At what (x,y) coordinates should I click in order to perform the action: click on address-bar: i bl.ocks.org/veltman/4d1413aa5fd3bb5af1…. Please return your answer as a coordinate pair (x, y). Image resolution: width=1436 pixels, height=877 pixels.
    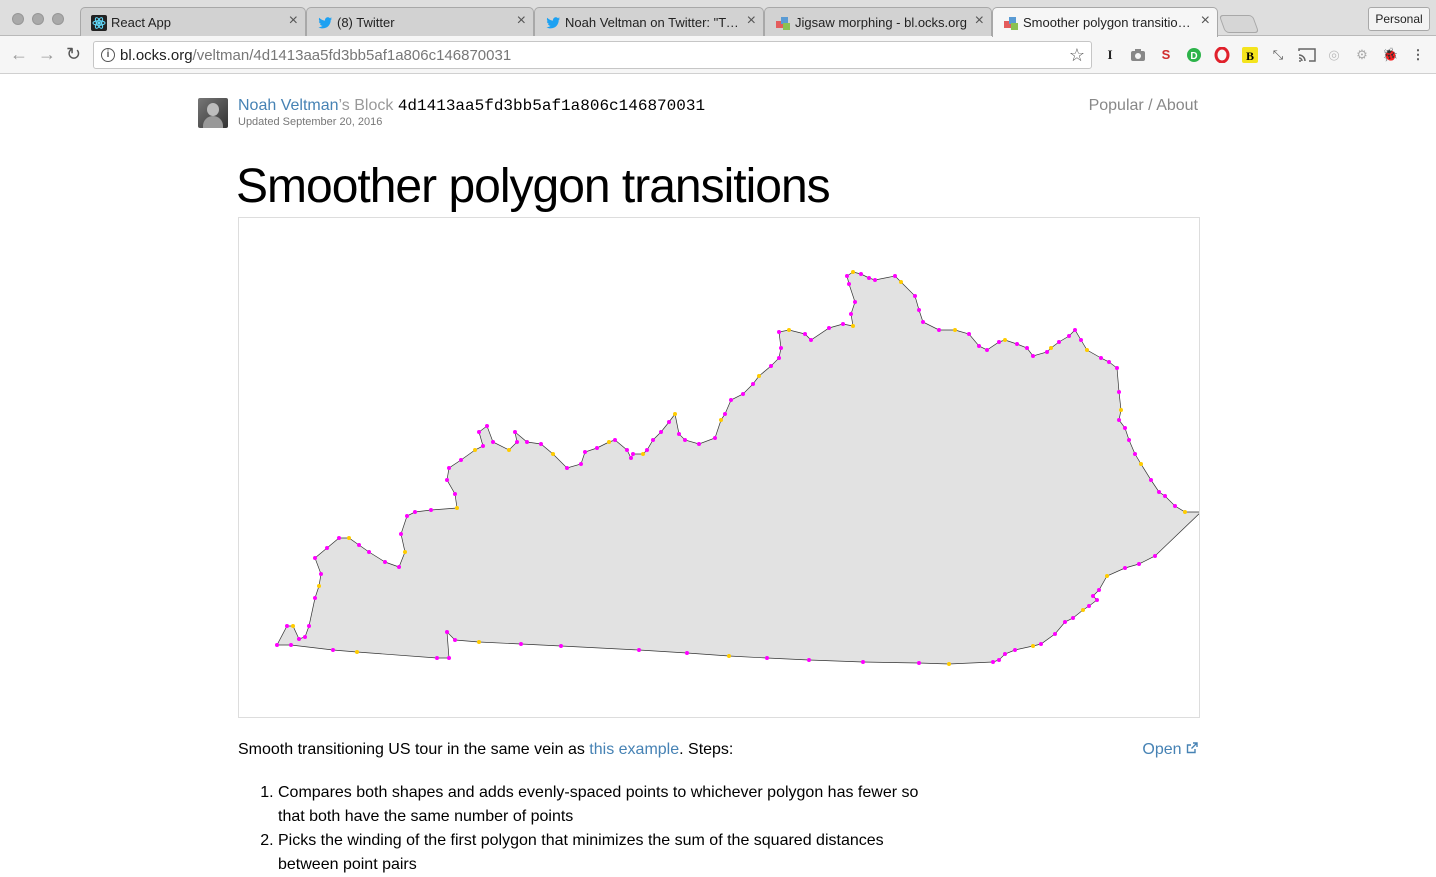
    Looking at the image, I should click on (592, 55).